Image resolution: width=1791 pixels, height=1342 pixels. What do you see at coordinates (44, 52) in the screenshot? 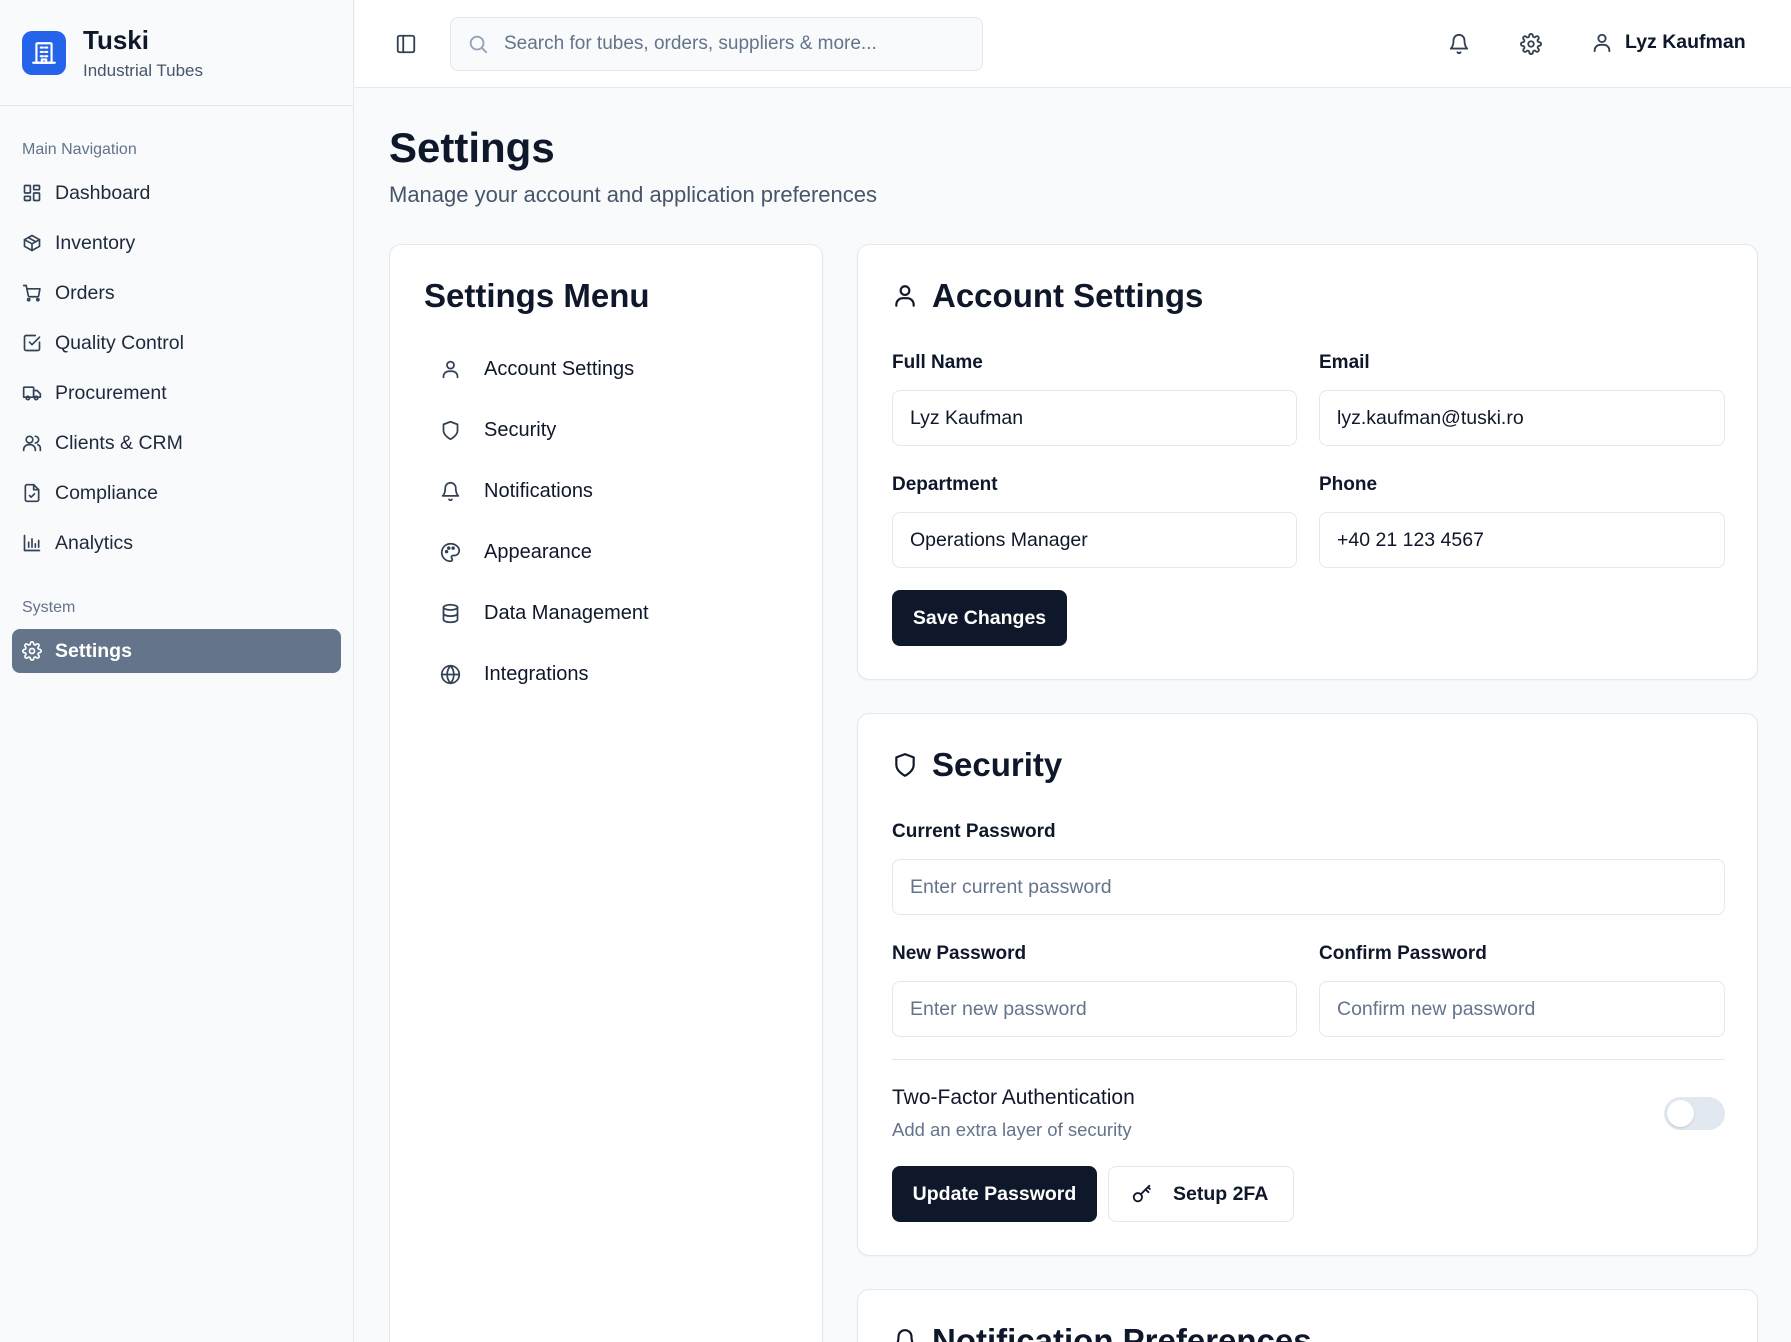
I see `building-icon` at bounding box center [44, 52].